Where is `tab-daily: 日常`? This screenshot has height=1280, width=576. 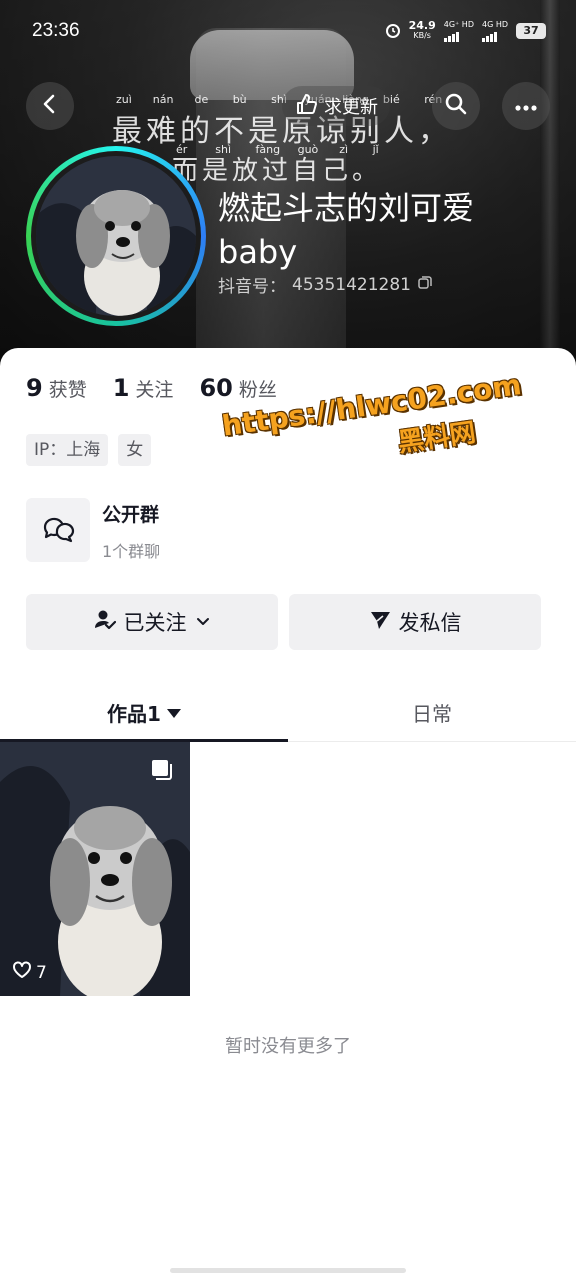
tab-daily: 日常 is located at coordinates (432, 712).